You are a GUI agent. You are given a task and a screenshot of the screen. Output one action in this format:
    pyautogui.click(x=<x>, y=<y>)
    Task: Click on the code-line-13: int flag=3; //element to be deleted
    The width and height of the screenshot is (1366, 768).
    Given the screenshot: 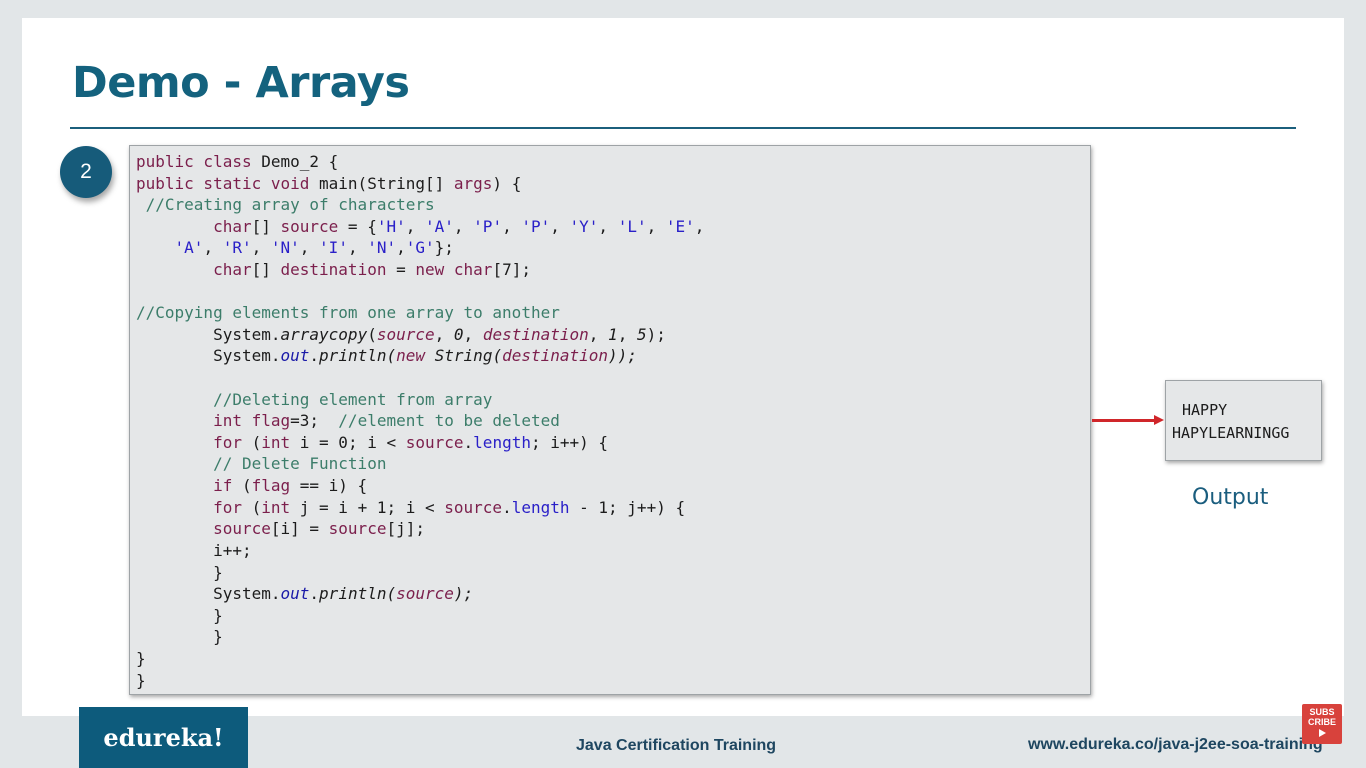 What is the action you would take?
    pyautogui.click(x=386, y=420)
    